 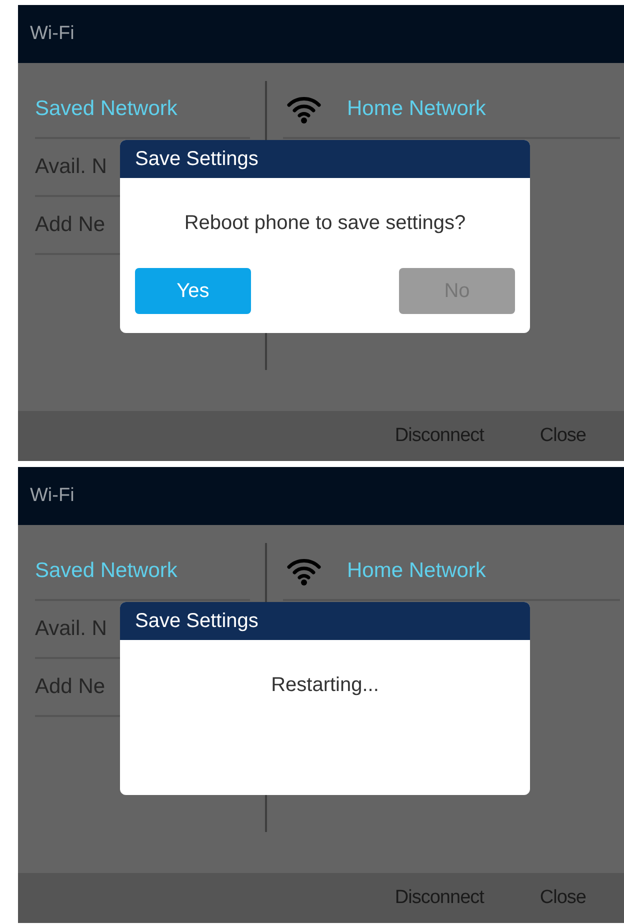 I want to click on dialog-message: Reboot phone to save settings?, so click(x=325, y=223).